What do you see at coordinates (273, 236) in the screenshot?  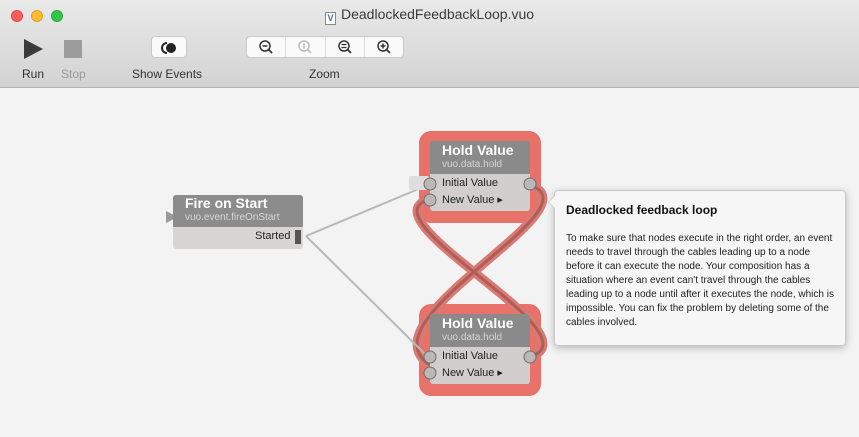 I see `started-port-label: Started` at bounding box center [273, 236].